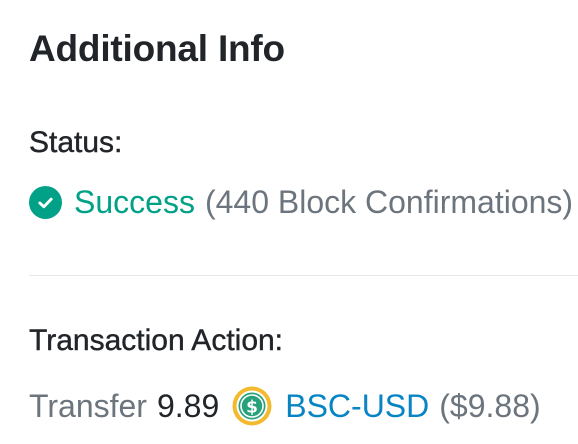 The image size is (578, 444). What do you see at coordinates (357, 406) in the screenshot?
I see `token-link: BSC-USD` at bounding box center [357, 406].